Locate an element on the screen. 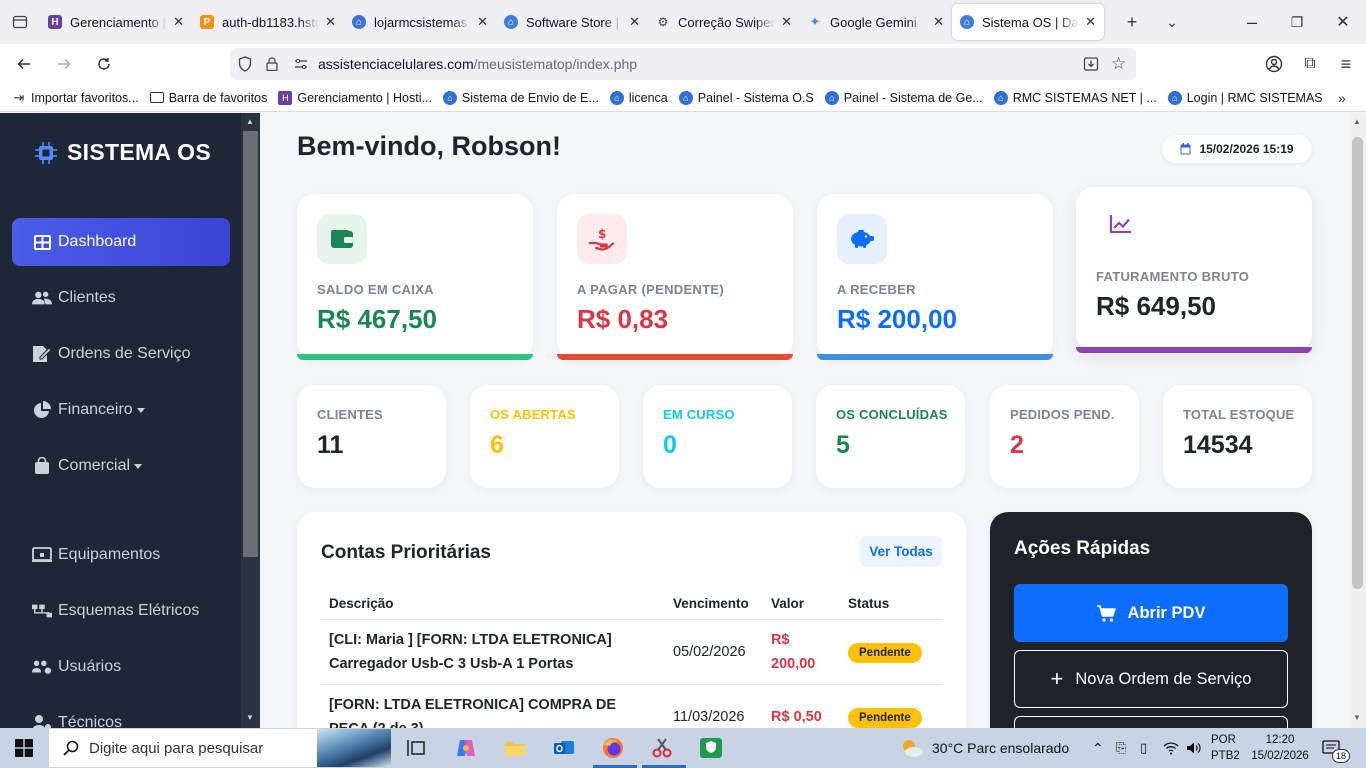  tray-chevron-up-icon: ⌃ is located at coordinates (1098, 748).